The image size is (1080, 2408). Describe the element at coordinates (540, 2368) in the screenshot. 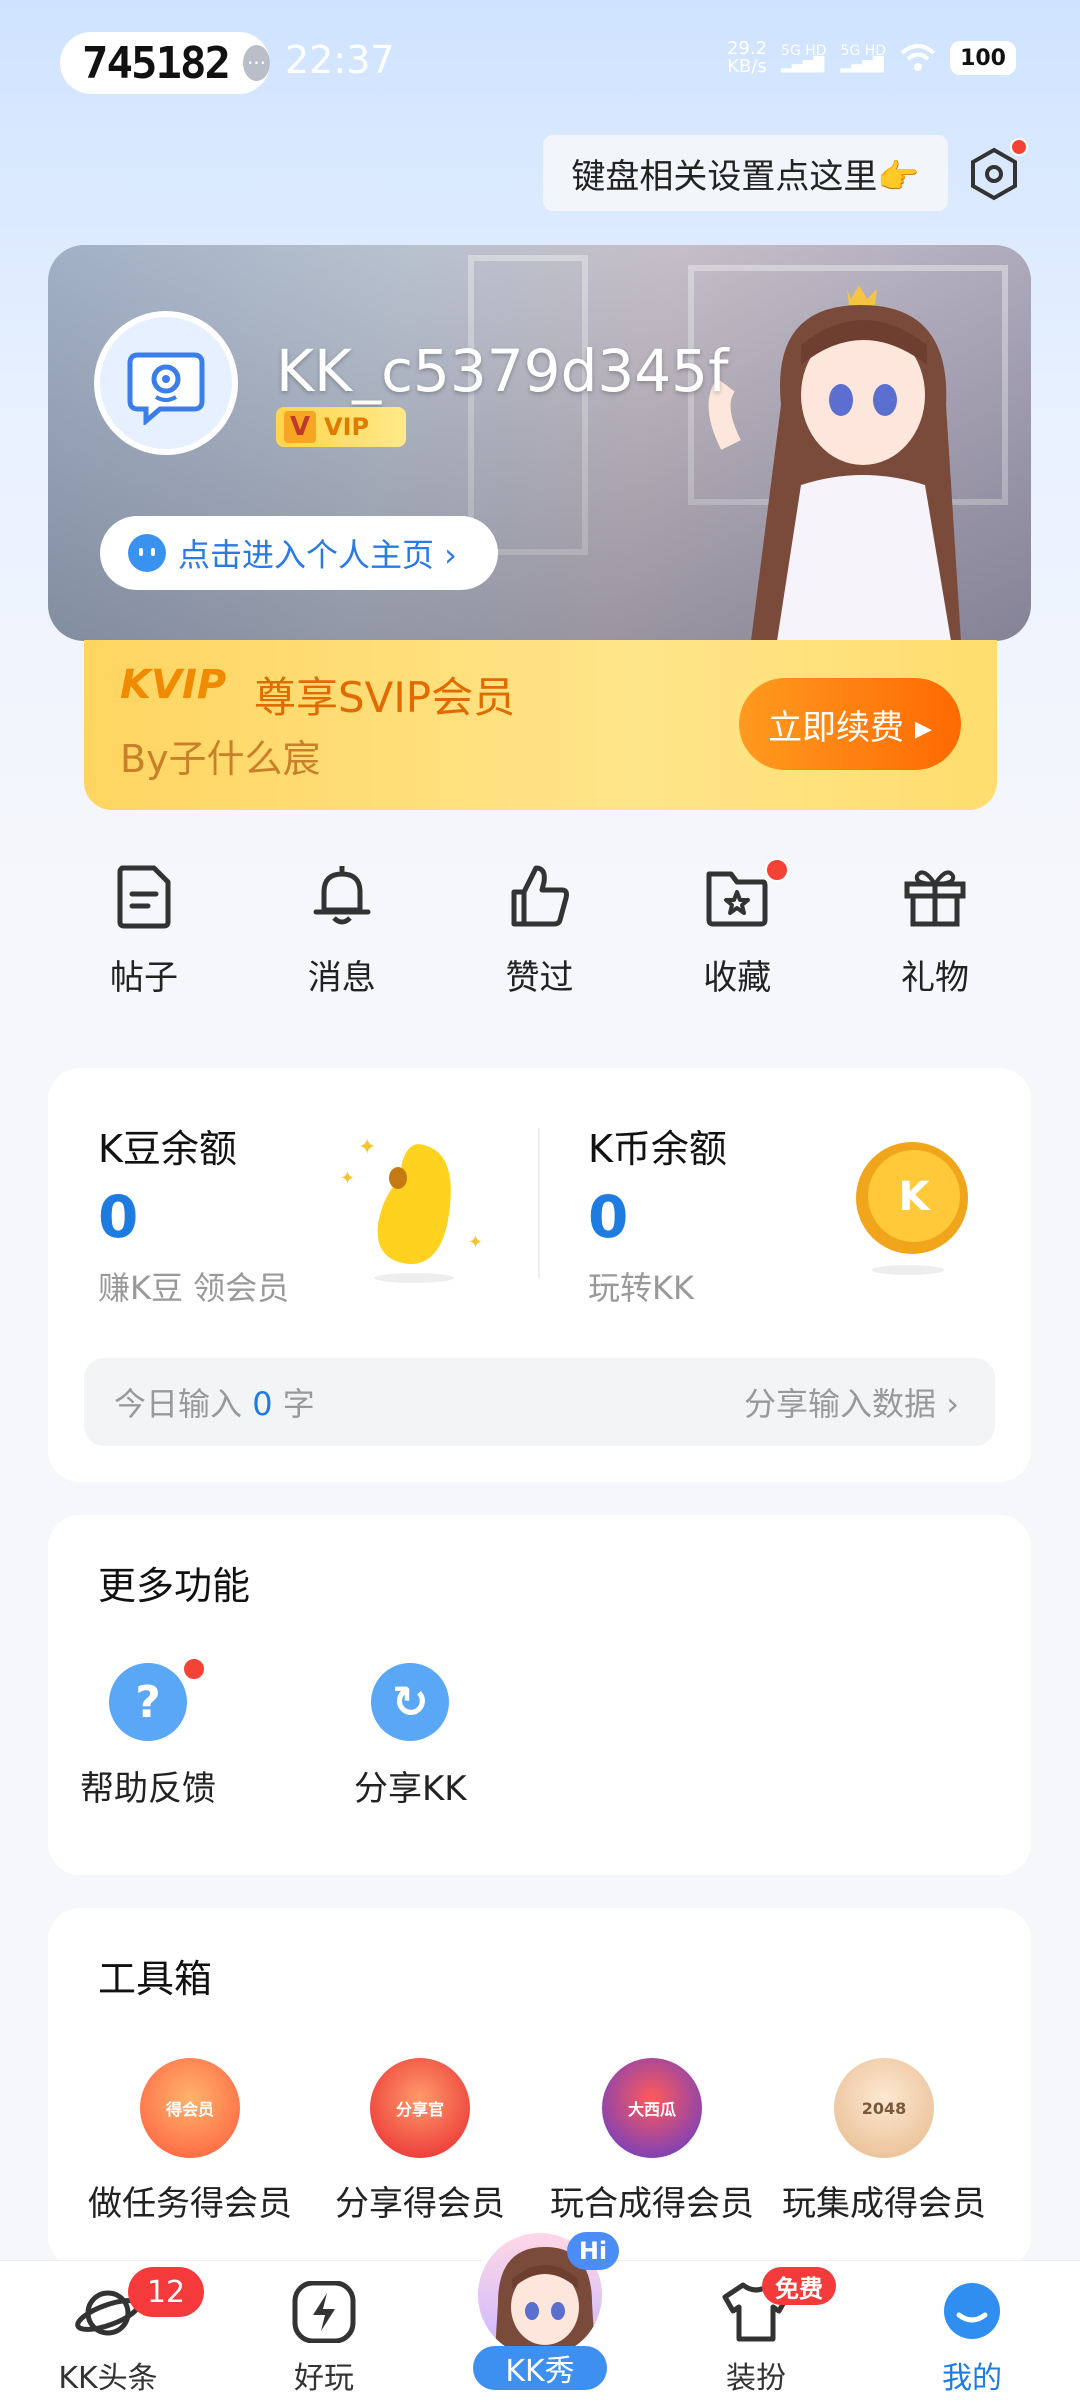

I see `kk-show-label: KK秀` at that location.